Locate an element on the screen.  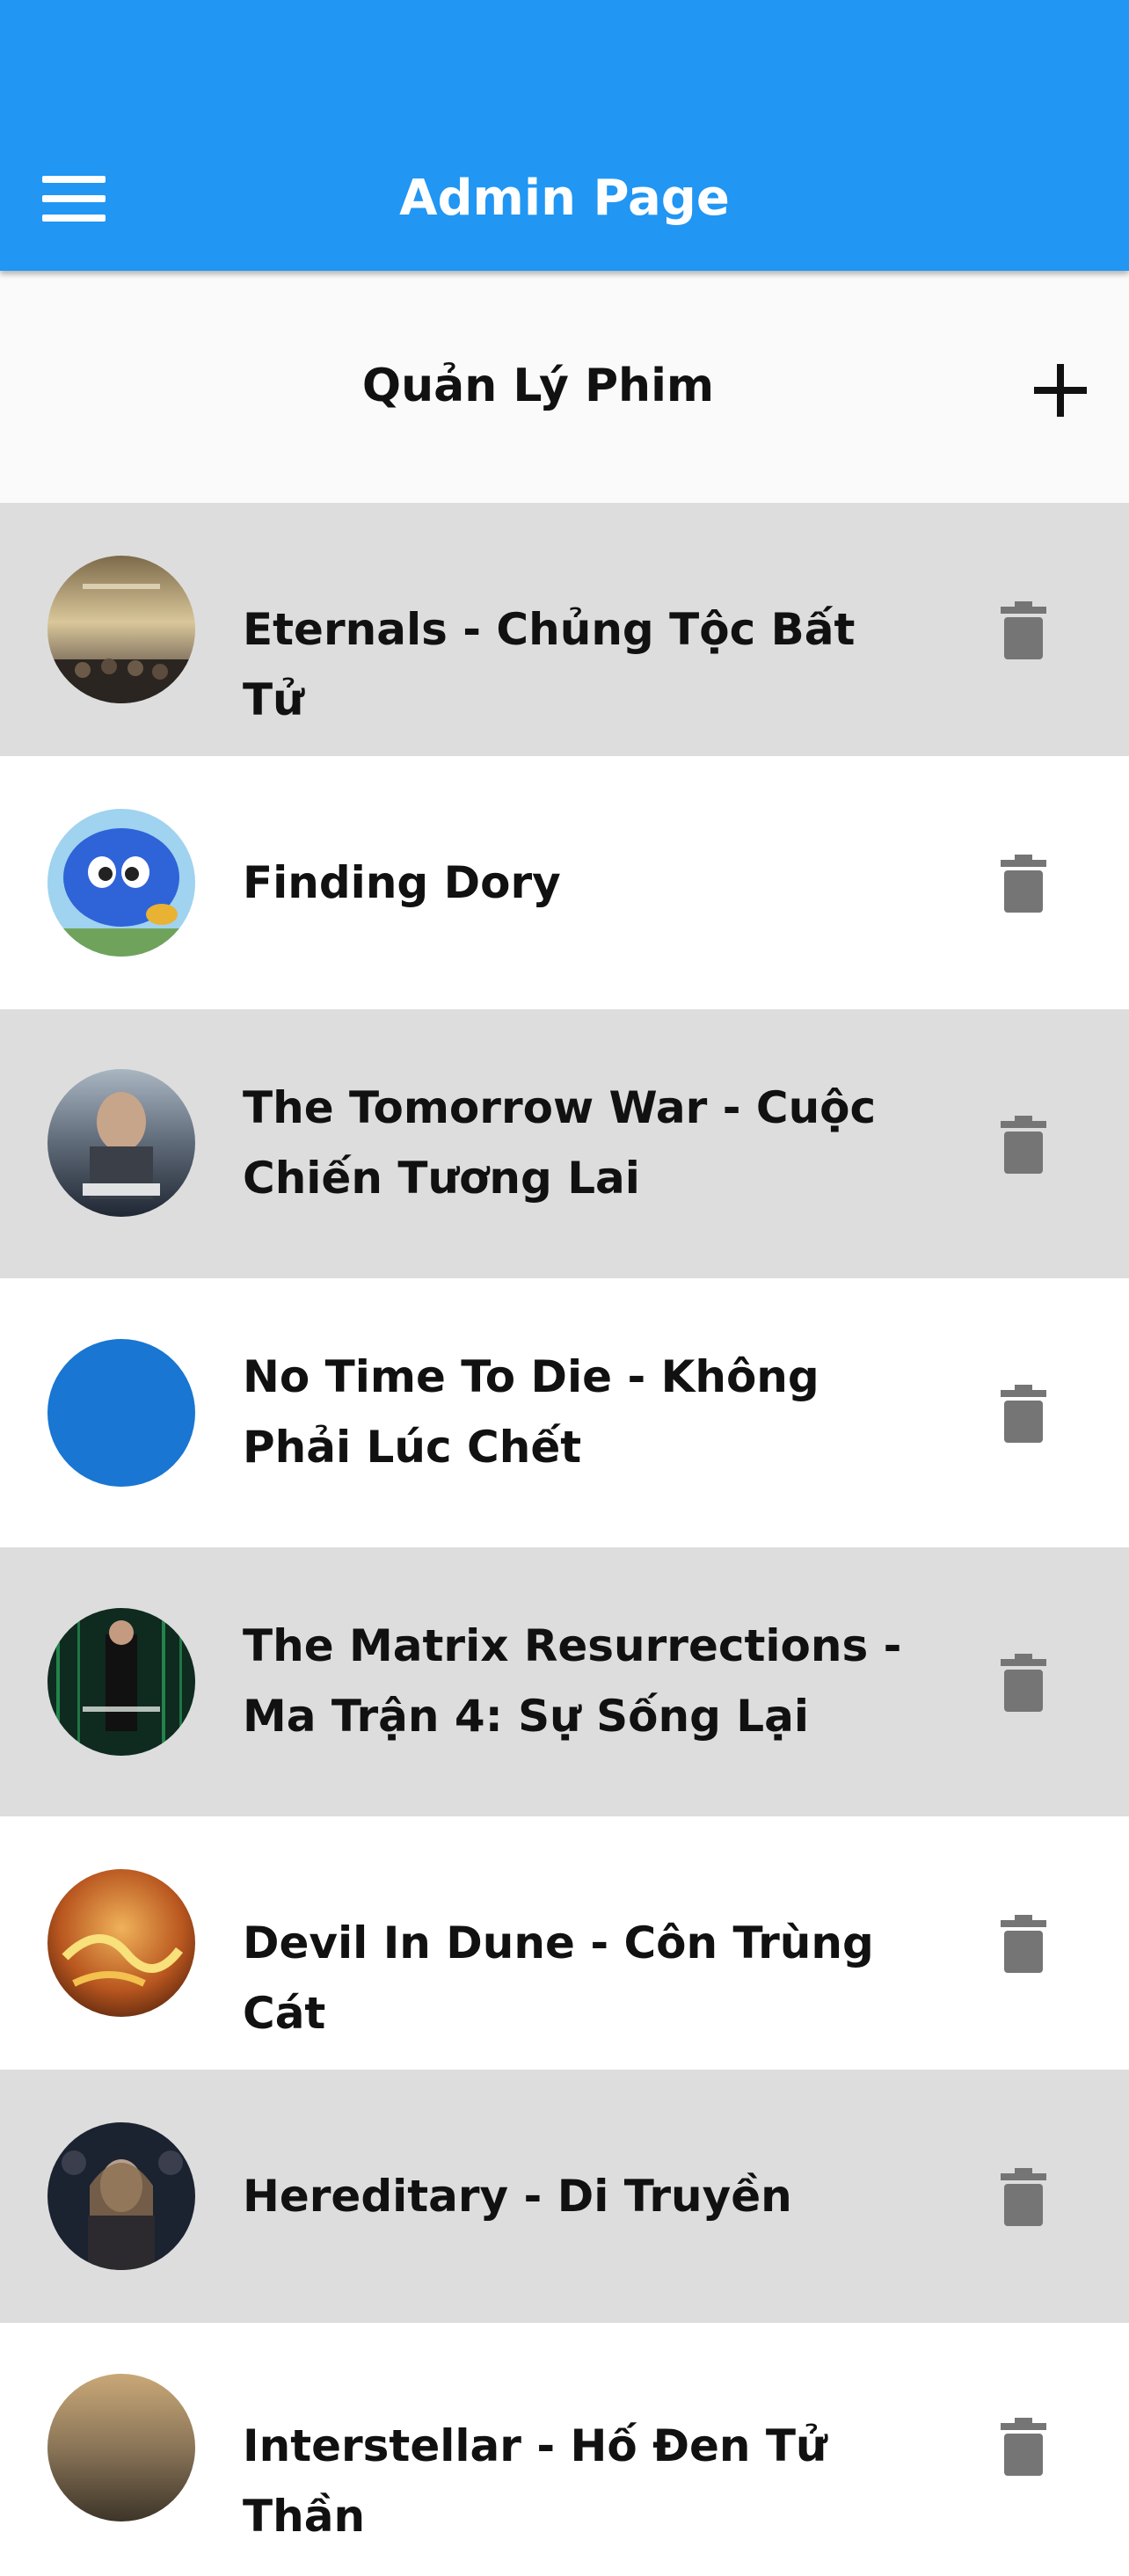
movie-title: Devil In Dune - Côn Trùng Cát is located at coordinates (558, 1978).